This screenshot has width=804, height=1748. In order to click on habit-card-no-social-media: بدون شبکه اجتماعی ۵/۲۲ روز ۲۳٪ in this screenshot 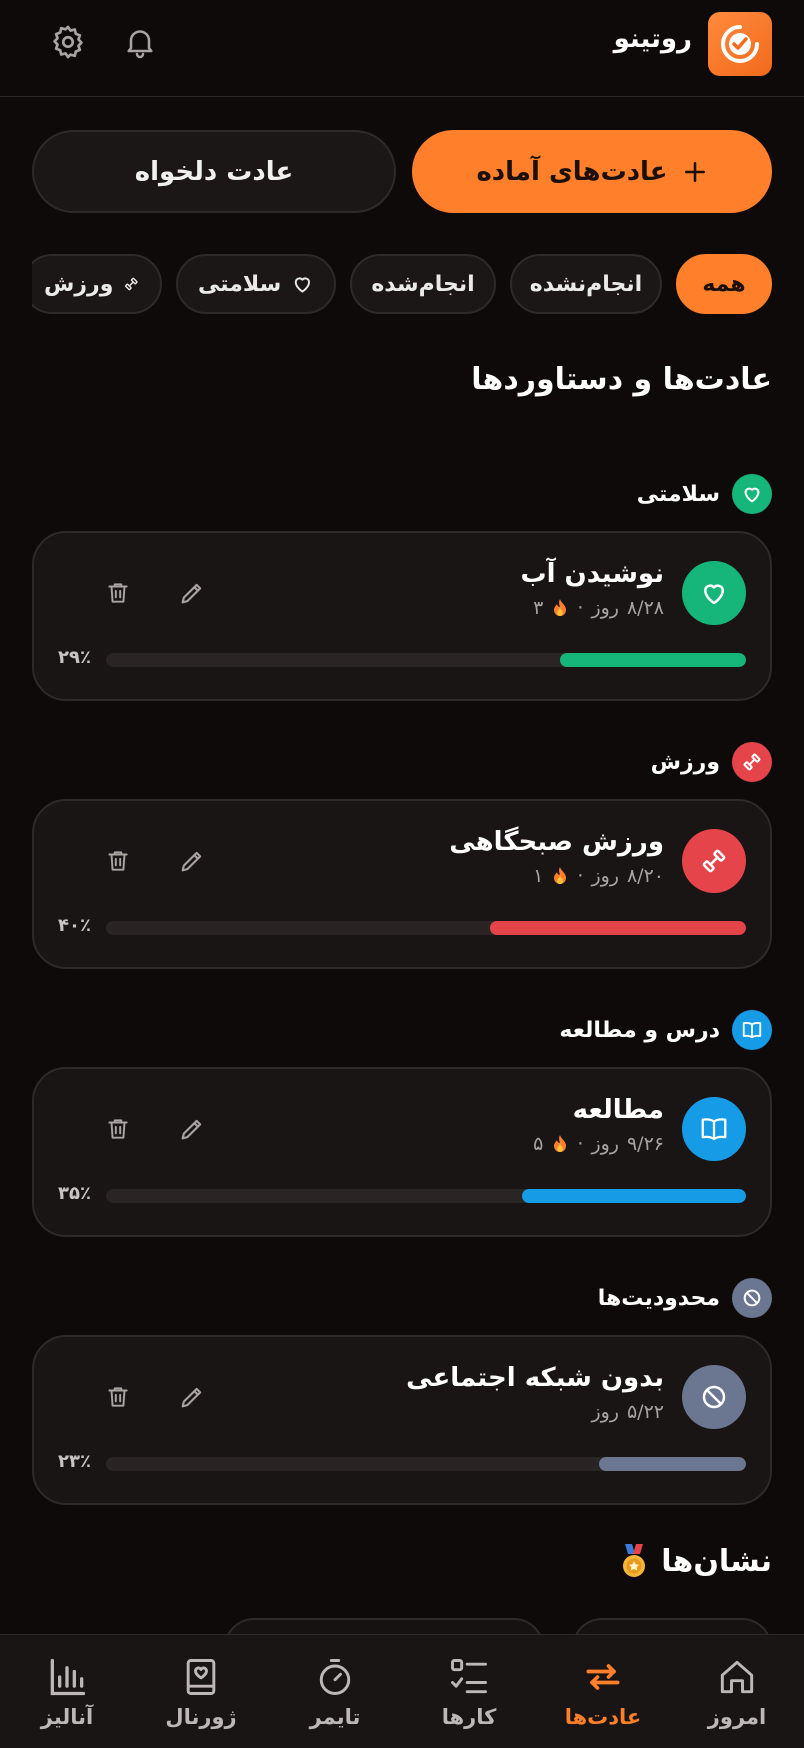, I will do `click(402, 1420)`.